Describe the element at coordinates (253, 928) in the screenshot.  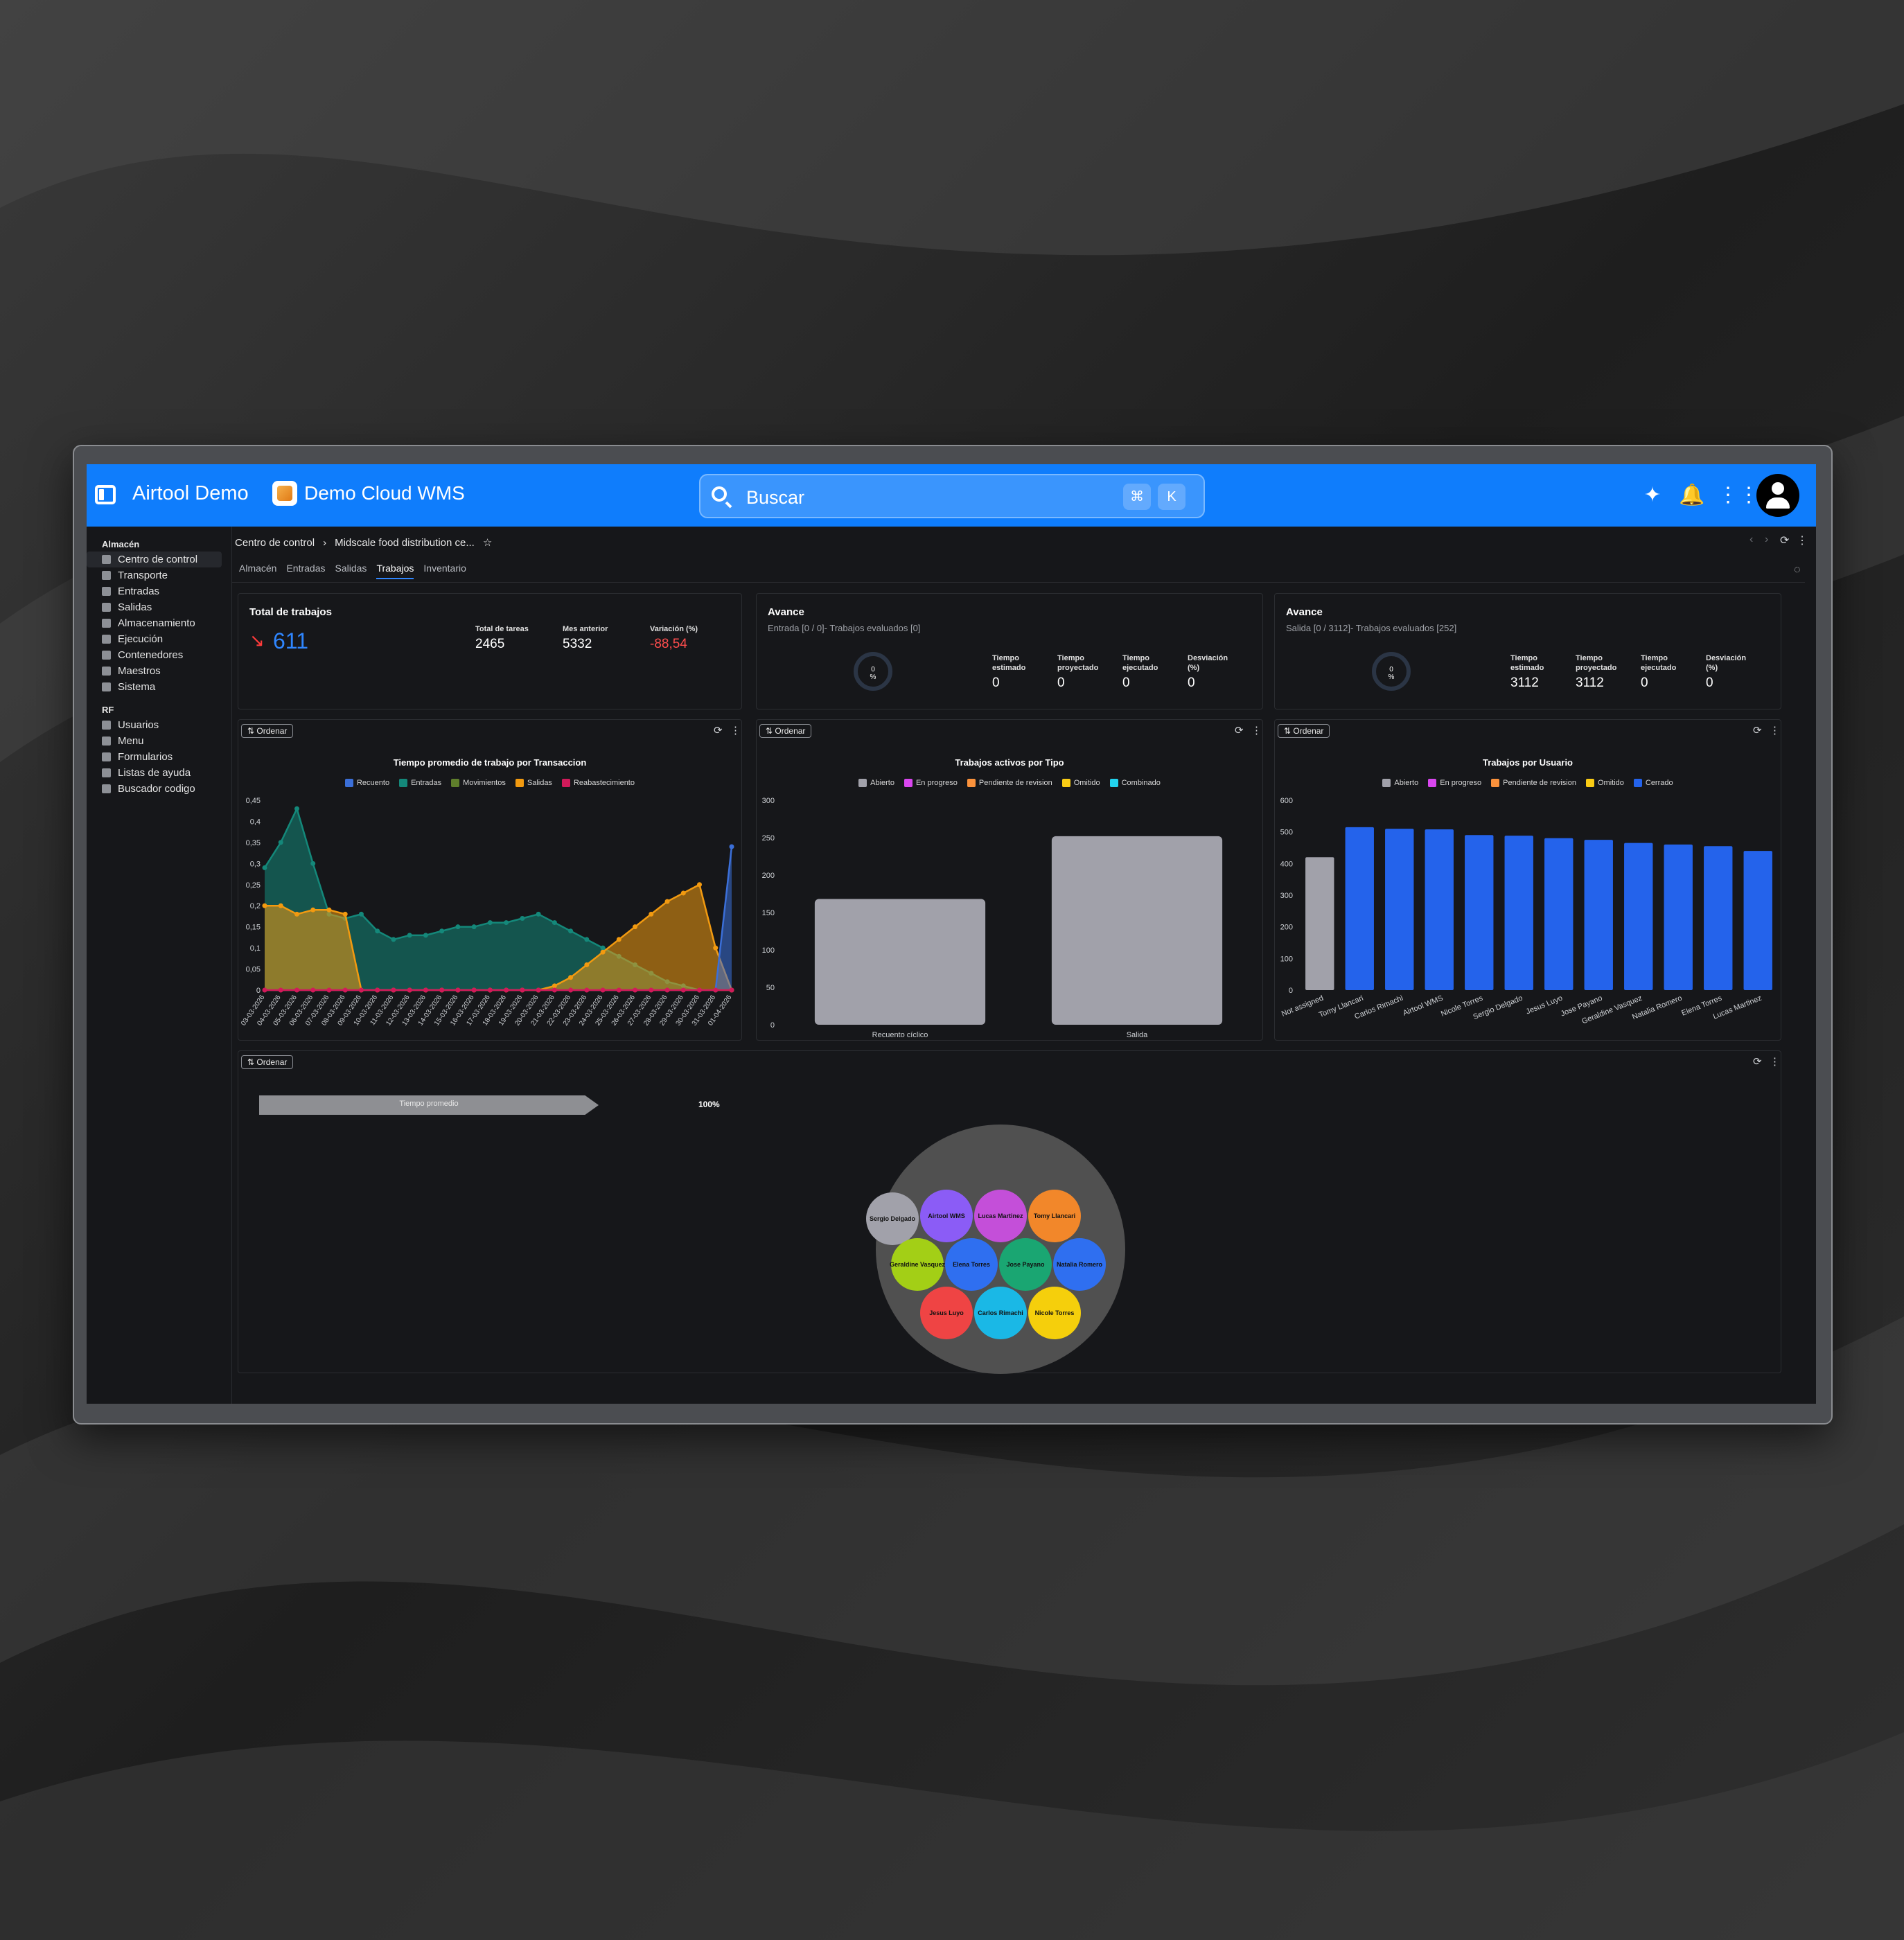
I see `y-tick-label: 0,15` at that location.